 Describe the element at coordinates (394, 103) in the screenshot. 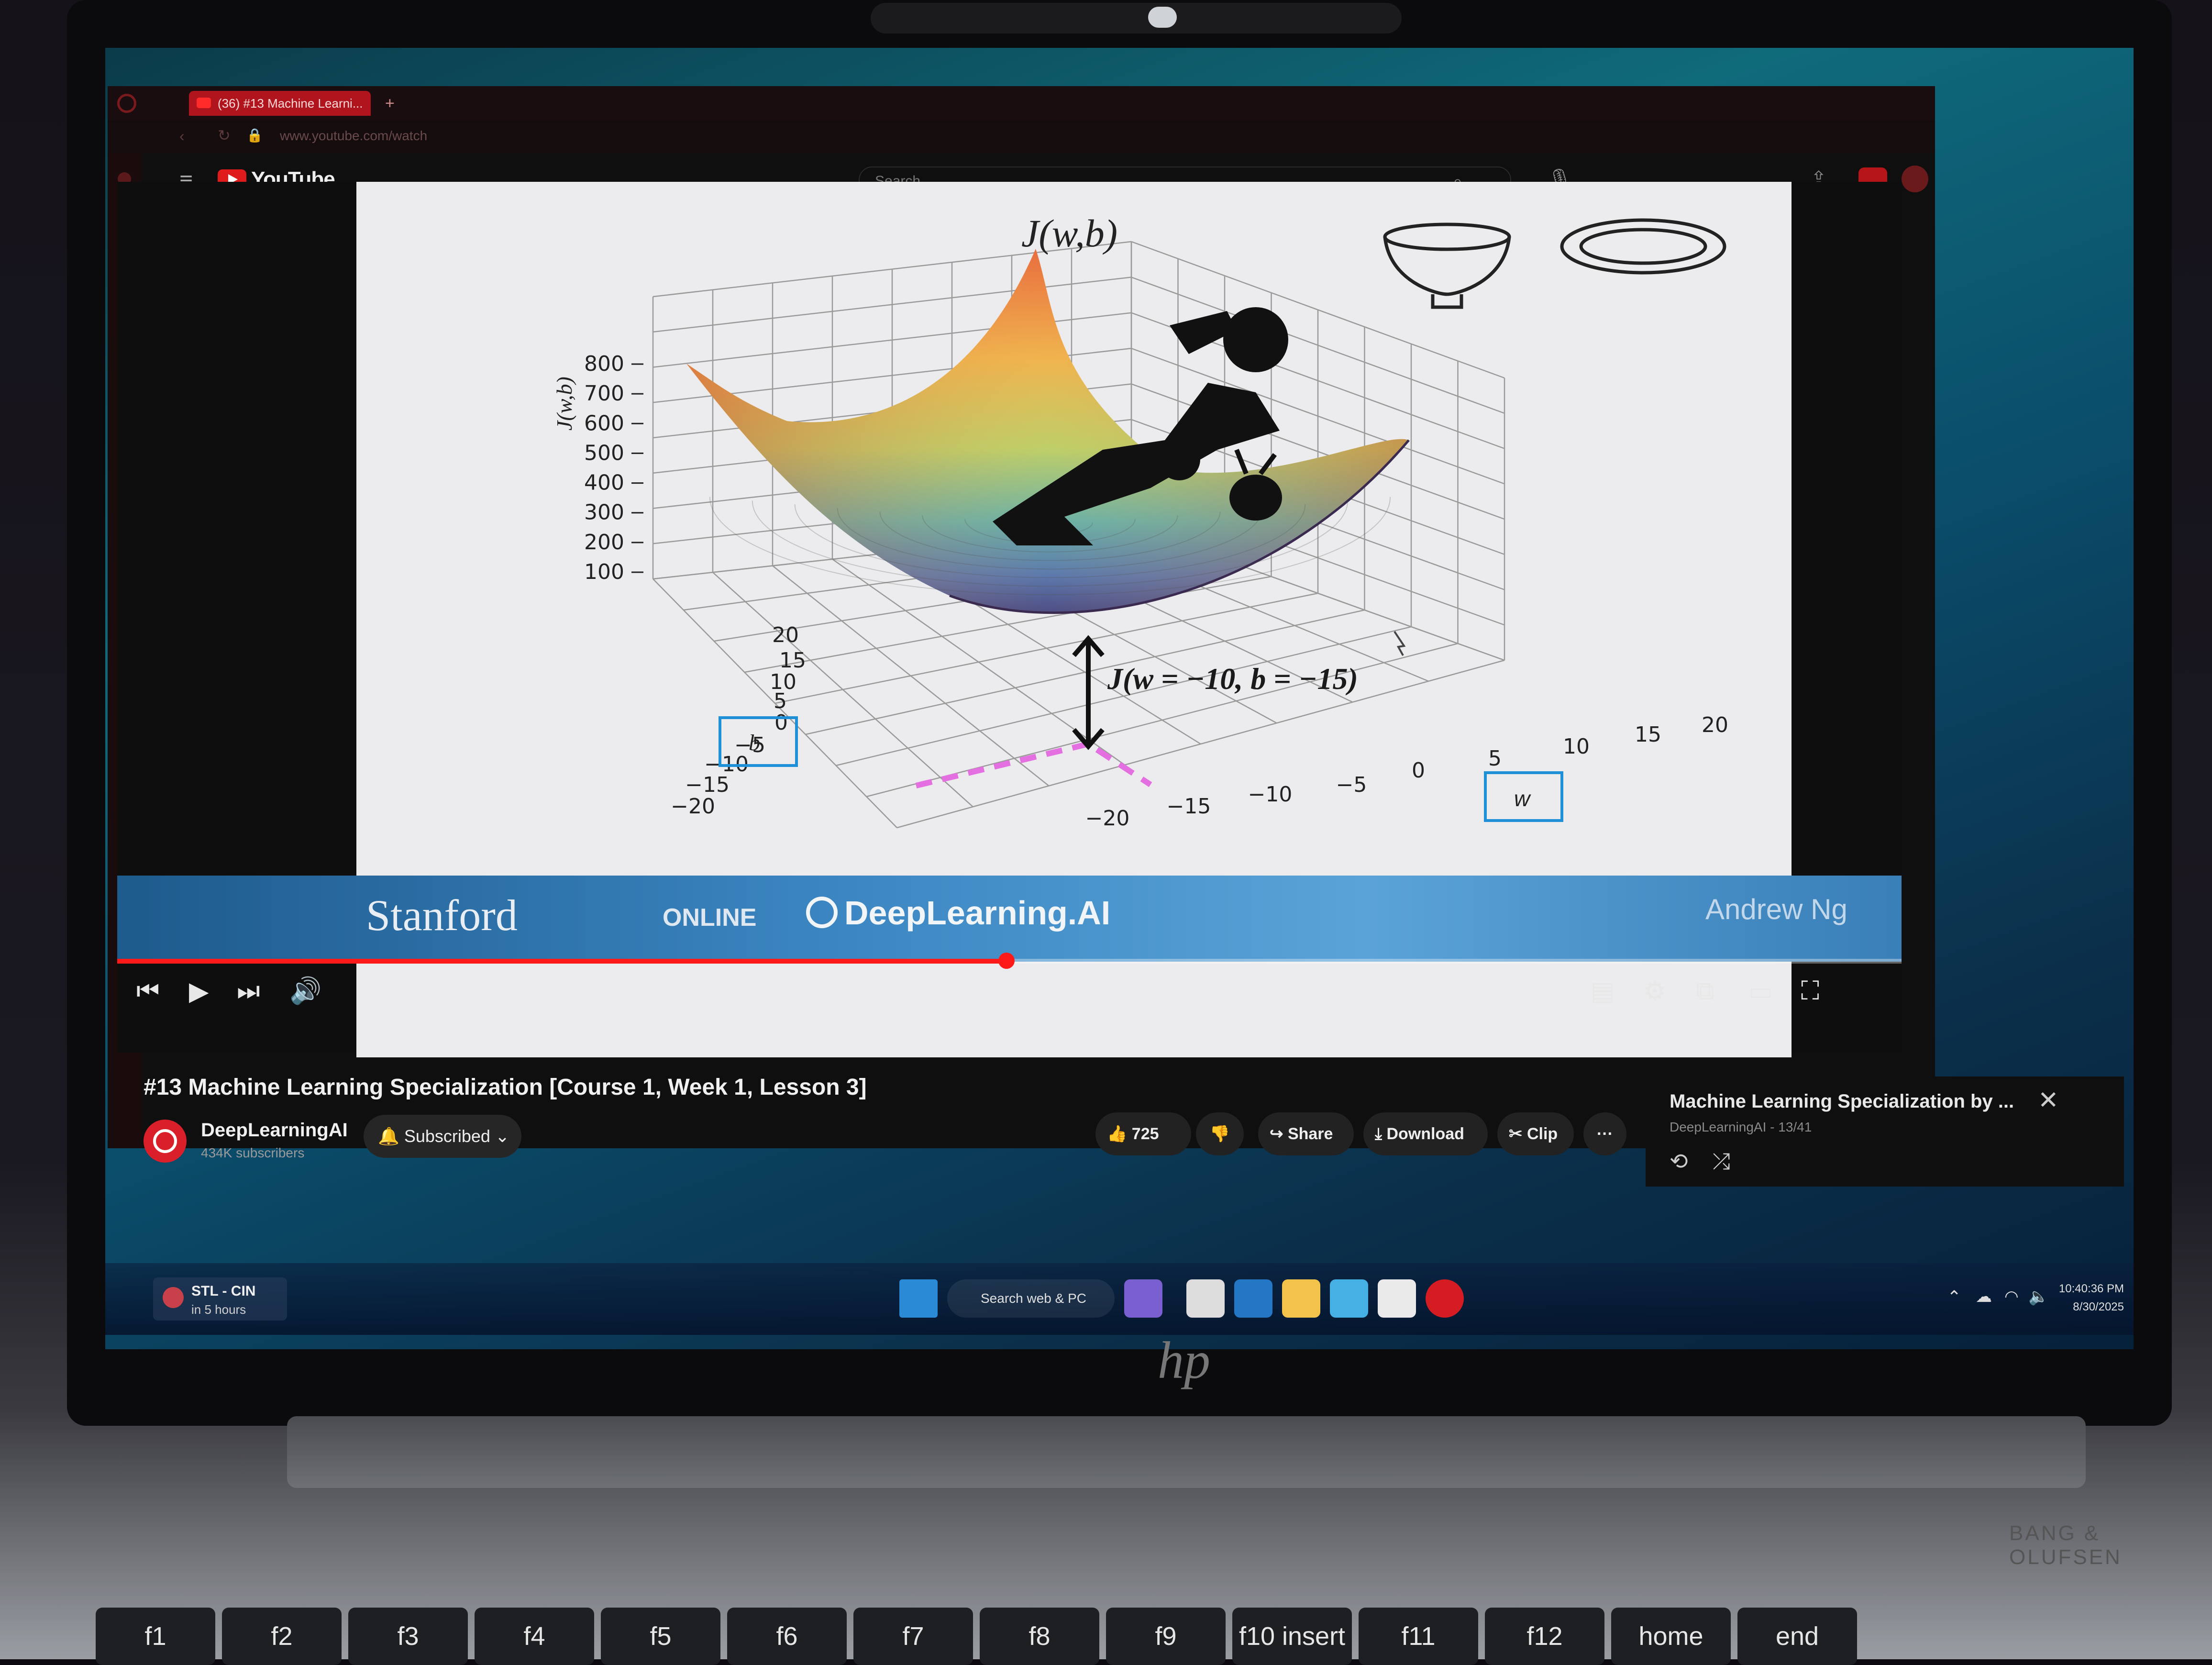

I see `new-tab-button: +` at that location.